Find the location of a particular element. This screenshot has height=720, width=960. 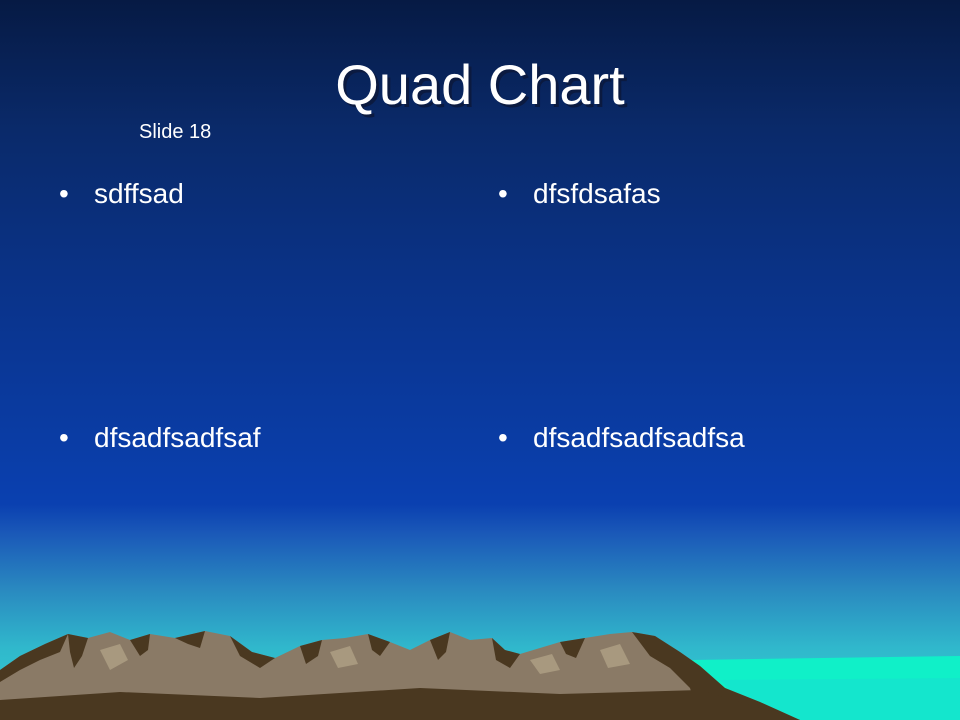

bullet-text: sdffsad is located at coordinates (139, 193).